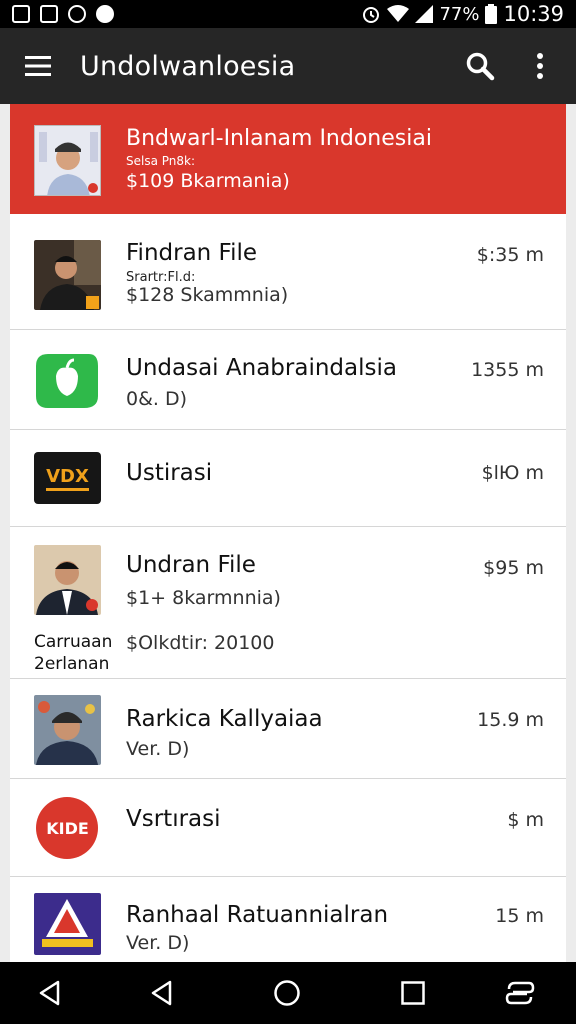 The image size is (576, 1024). Describe the element at coordinates (279, 138) in the screenshot. I see `featured-title: Bndwarl-Inlanam Indonesiai` at that location.